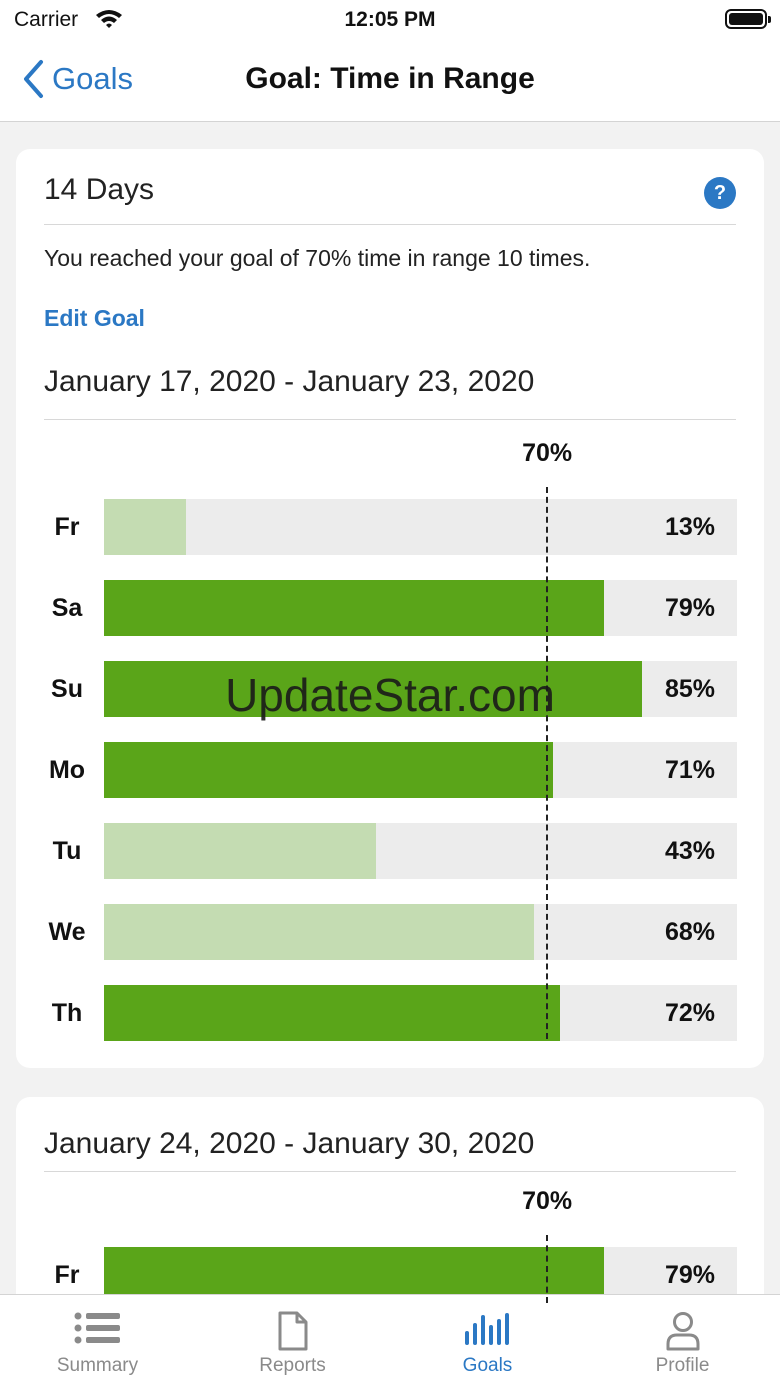 The width and height of the screenshot is (780, 1387). I want to click on tab-label: Goals, so click(487, 1365).